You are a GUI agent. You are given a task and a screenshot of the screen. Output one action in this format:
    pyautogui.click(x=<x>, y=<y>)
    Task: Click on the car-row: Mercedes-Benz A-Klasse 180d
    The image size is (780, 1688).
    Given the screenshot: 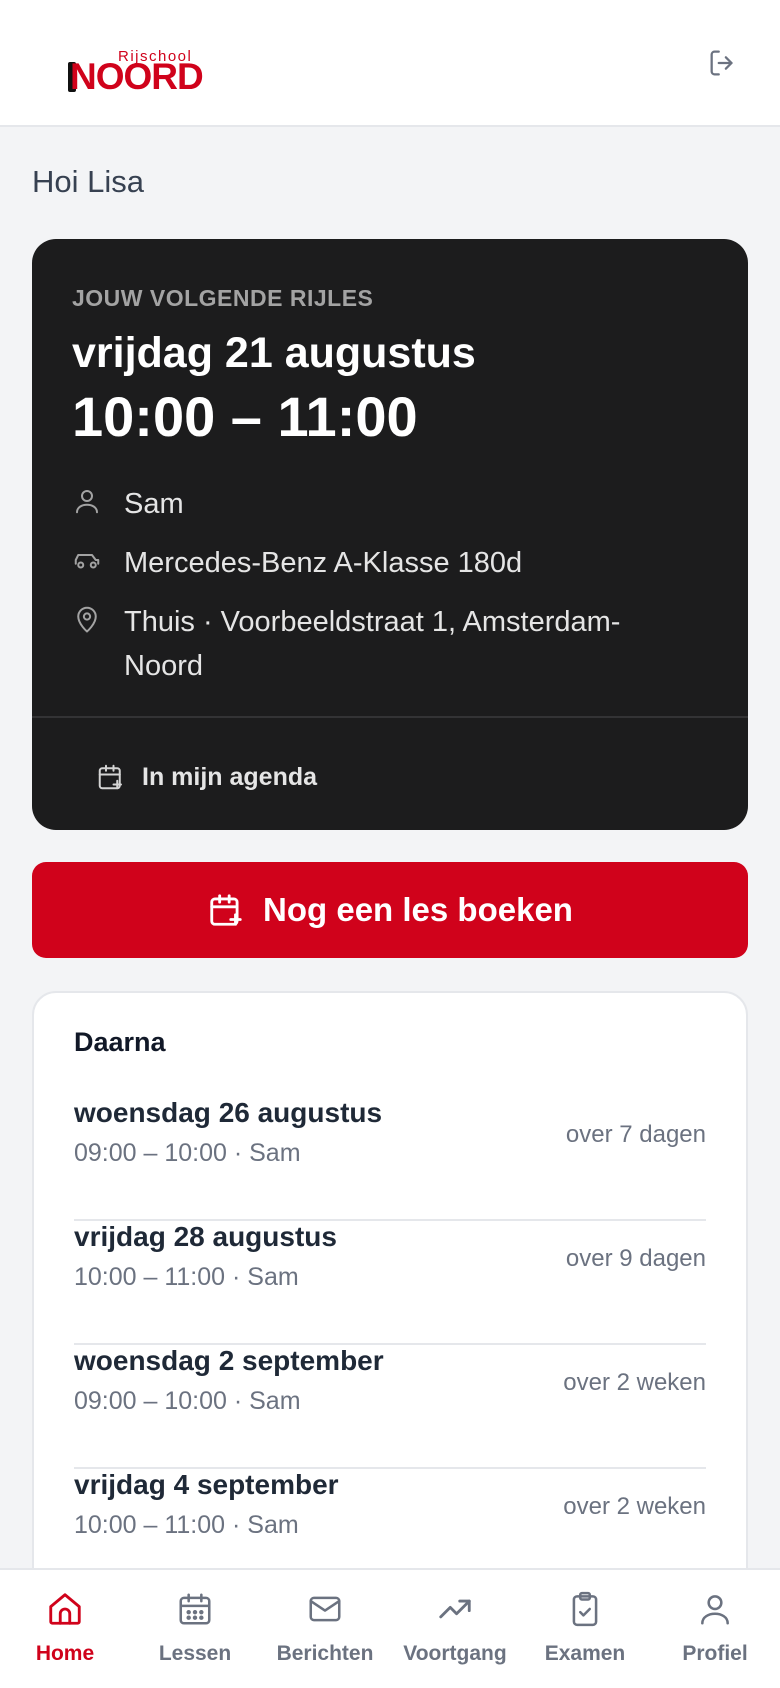 What is the action you would take?
    pyautogui.click(x=378, y=563)
    